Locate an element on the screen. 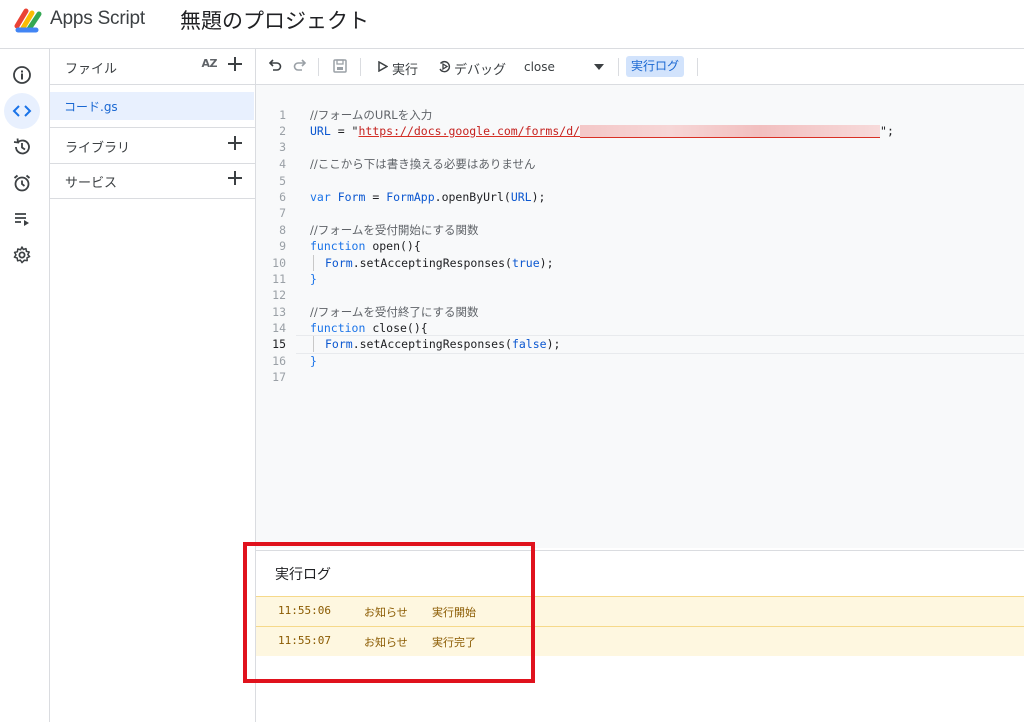 The height and width of the screenshot is (723, 1024). chevron-down-icon is located at coordinates (599, 67).